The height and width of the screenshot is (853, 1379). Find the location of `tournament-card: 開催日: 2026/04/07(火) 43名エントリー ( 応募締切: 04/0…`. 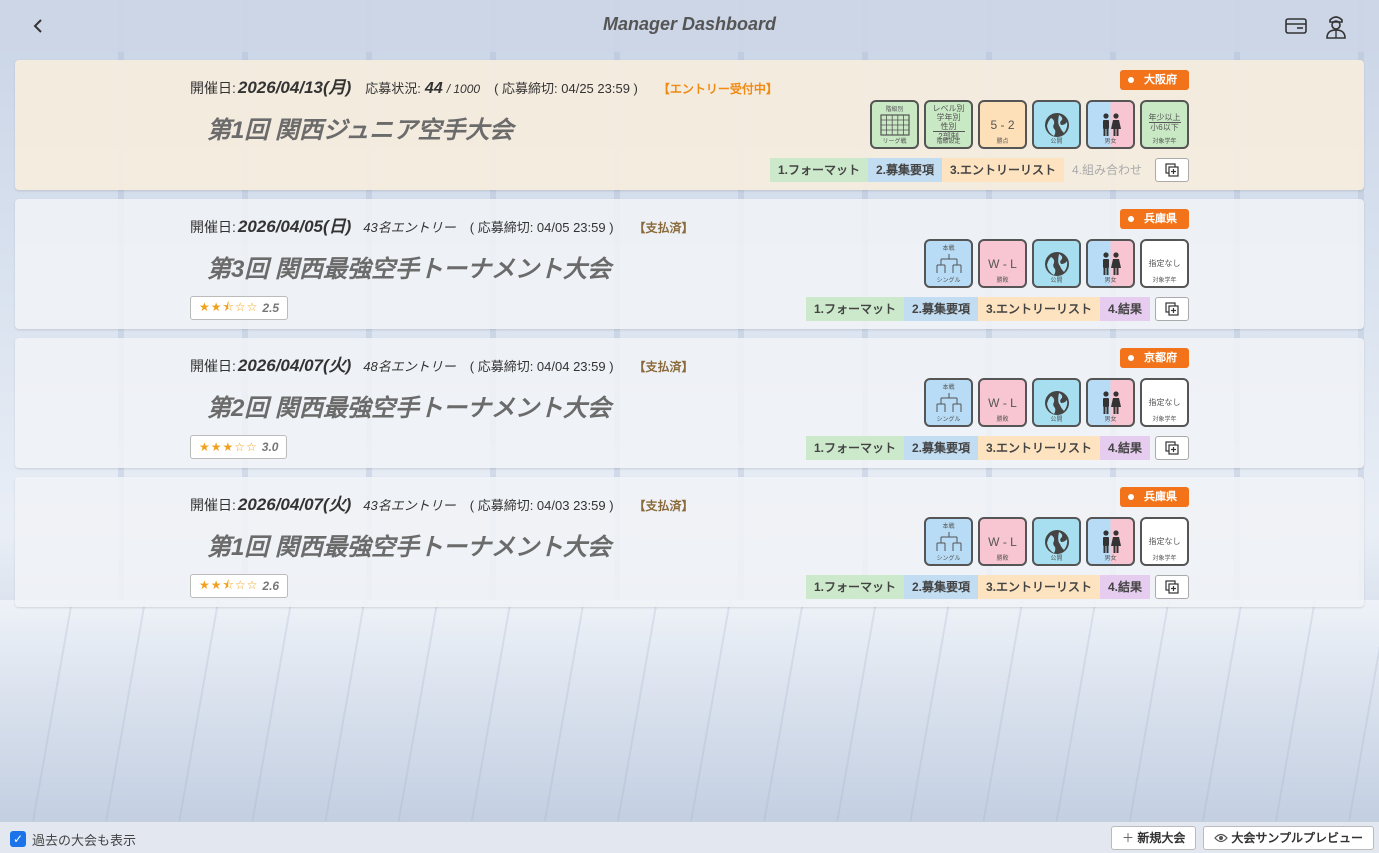

tournament-card: 開催日: 2026/04/07(火) 43名エントリー ( 応募締切: 04/0… is located at coordinates (689, 542).